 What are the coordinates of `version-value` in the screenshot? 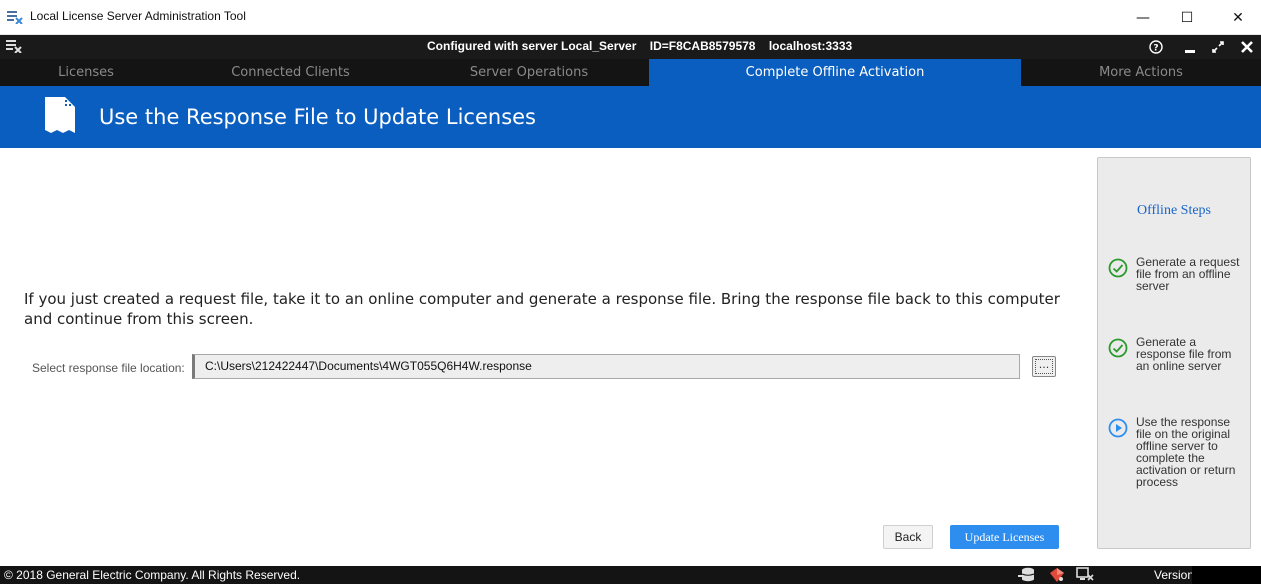 It's located at (1226, 575).